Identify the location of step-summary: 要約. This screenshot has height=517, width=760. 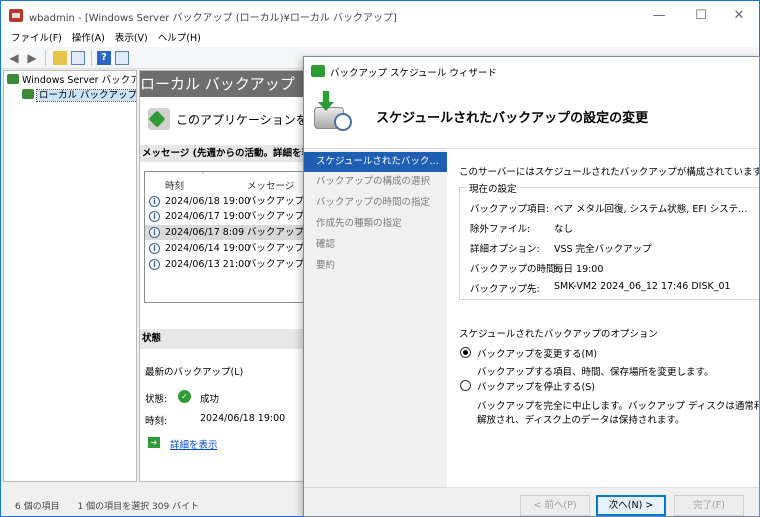
(375, 266).